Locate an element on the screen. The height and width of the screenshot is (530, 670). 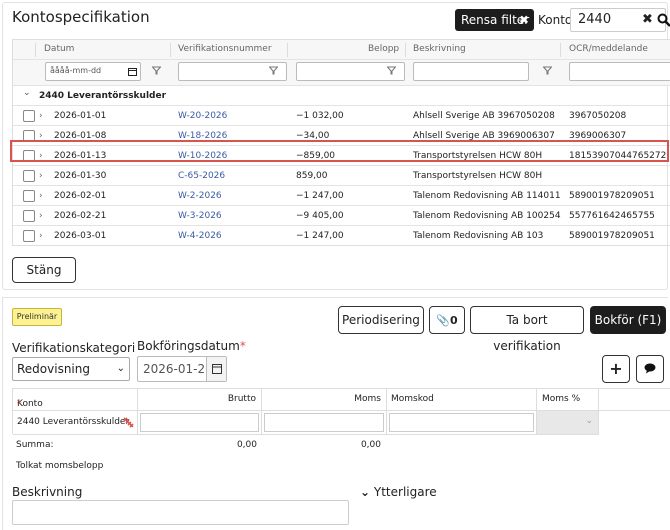
kategori-value: Redovisning is located at coordinates (53, 369).